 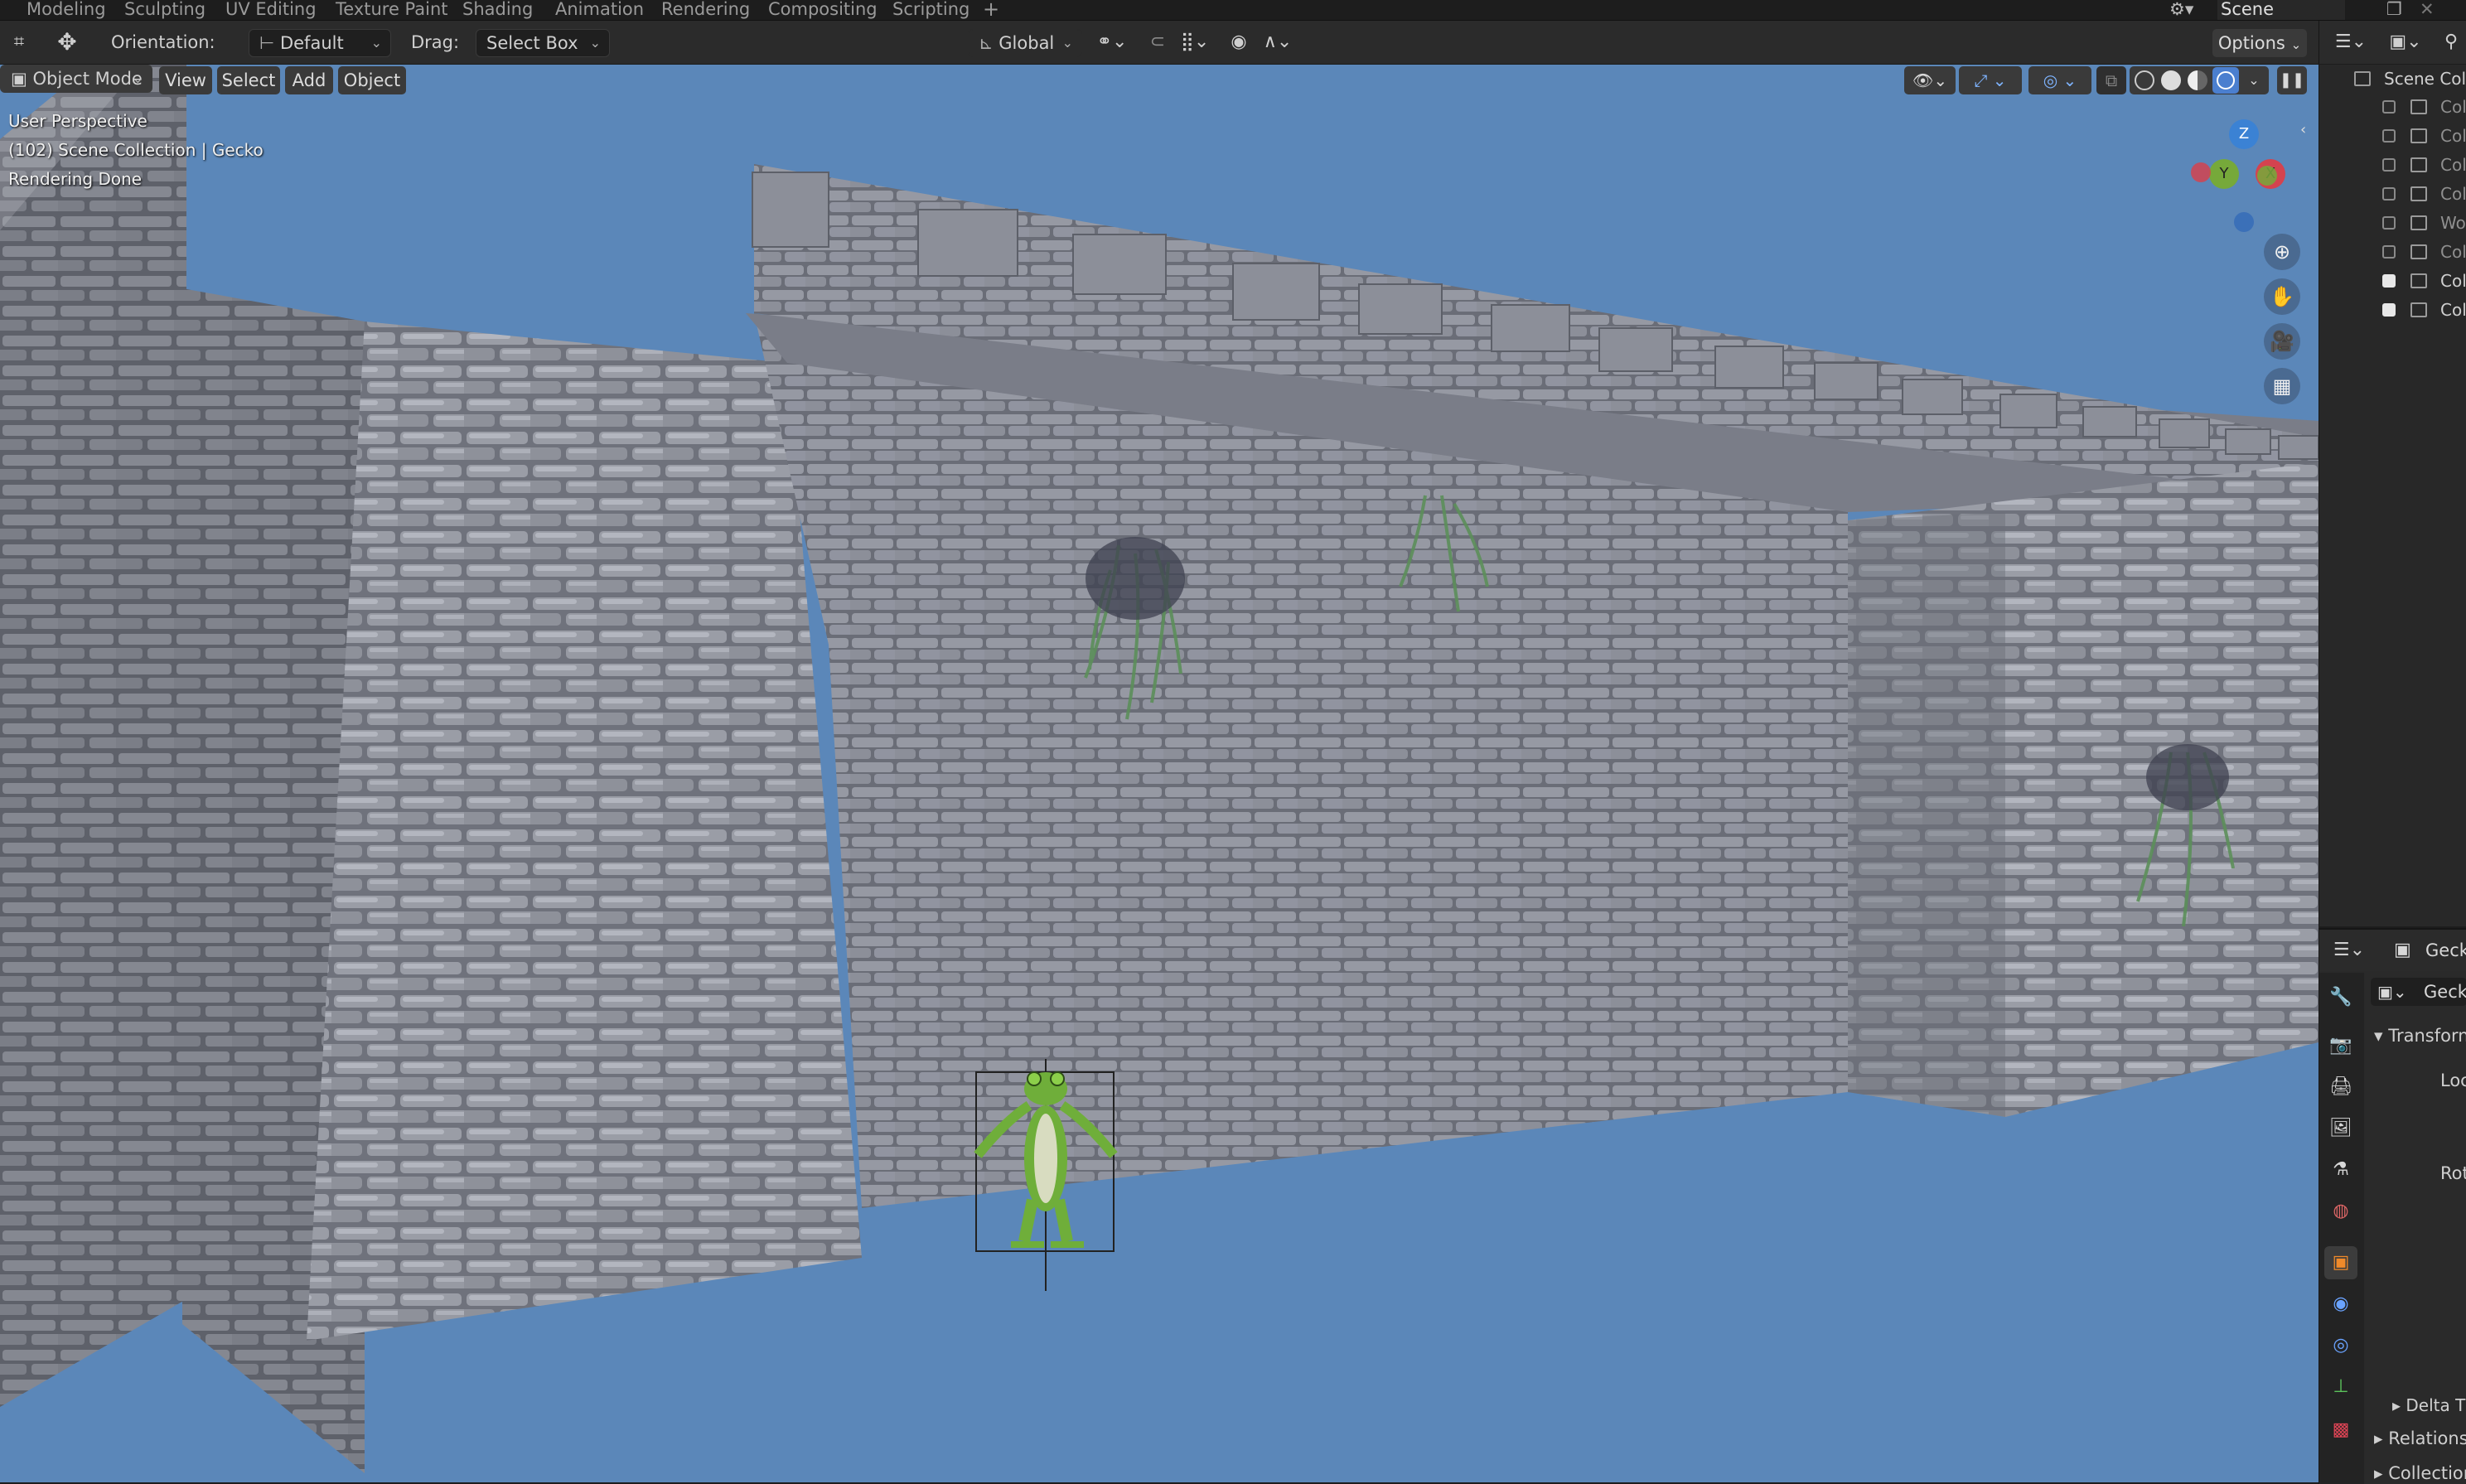 I want to click on tab-modeling: Modeling, so click(x=67, y=10).